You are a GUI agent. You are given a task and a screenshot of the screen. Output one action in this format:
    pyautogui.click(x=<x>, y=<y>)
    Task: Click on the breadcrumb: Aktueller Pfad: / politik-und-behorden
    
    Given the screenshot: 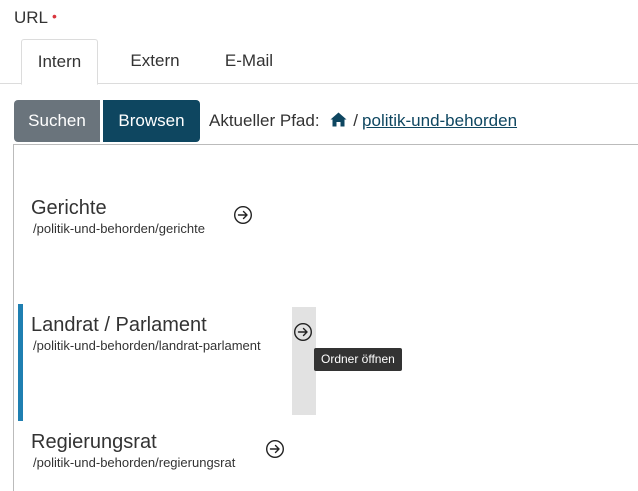 What is the action you would take?
    pyautogui.click(x=363, y=121)
    